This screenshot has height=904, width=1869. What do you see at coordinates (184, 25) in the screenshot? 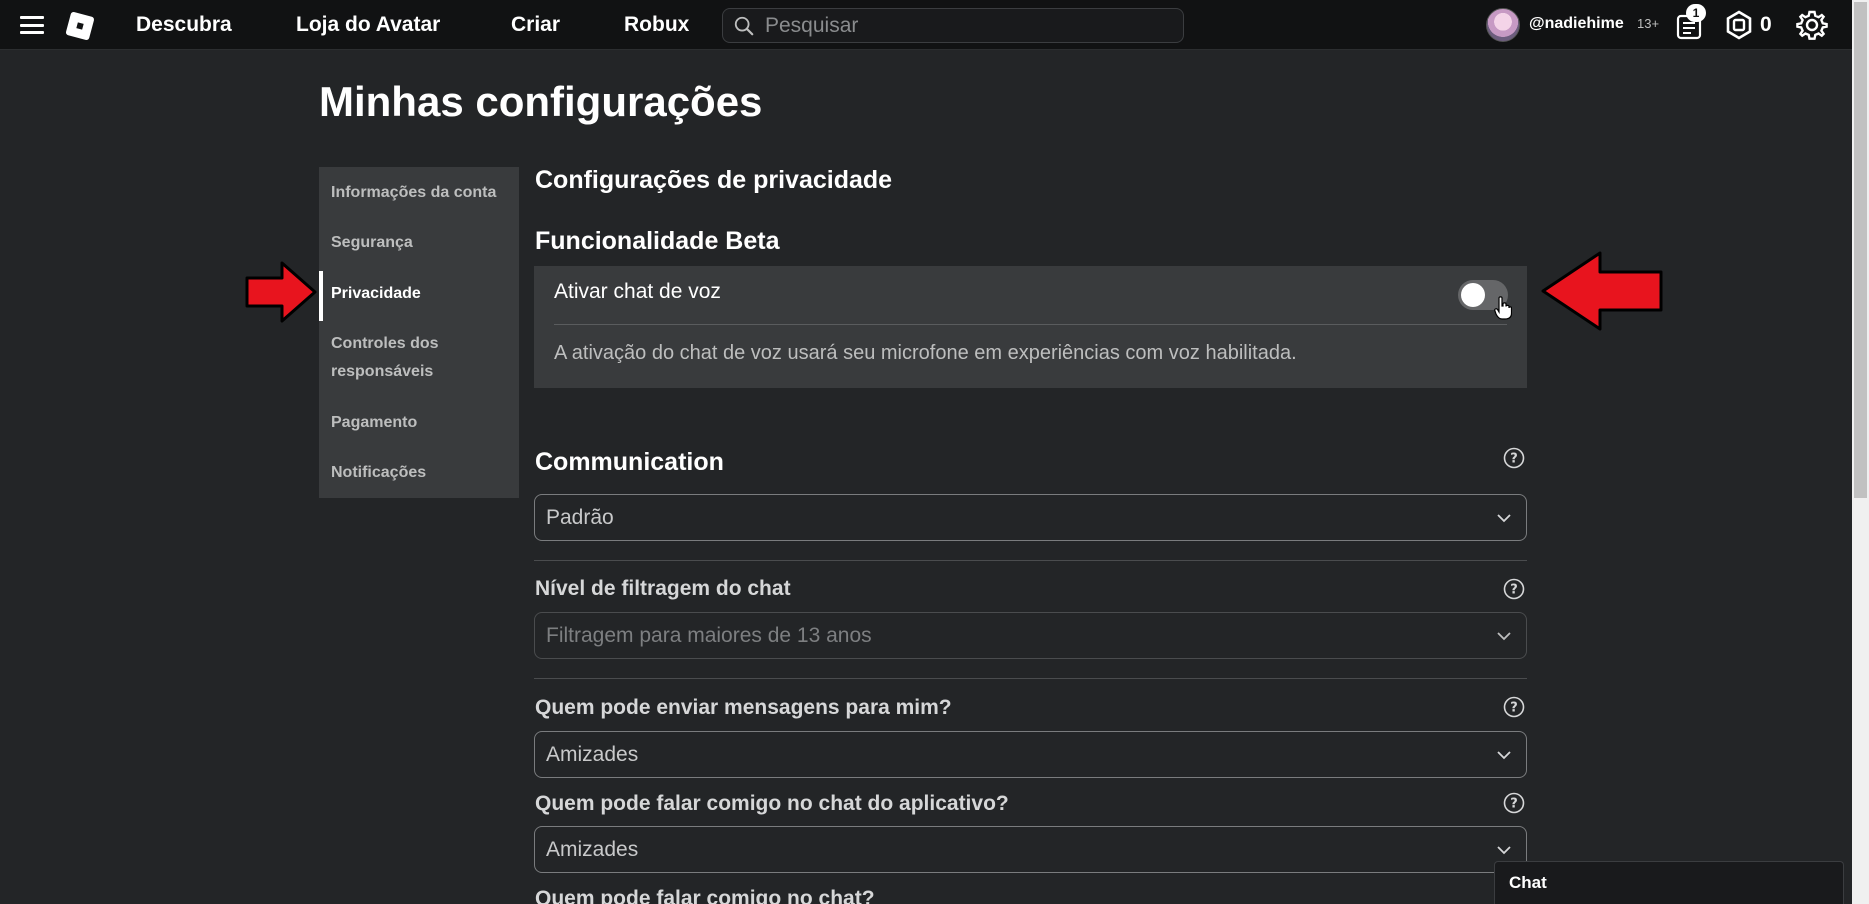
I see `nav-discover: Descubra` at bounding box center [184, 25].